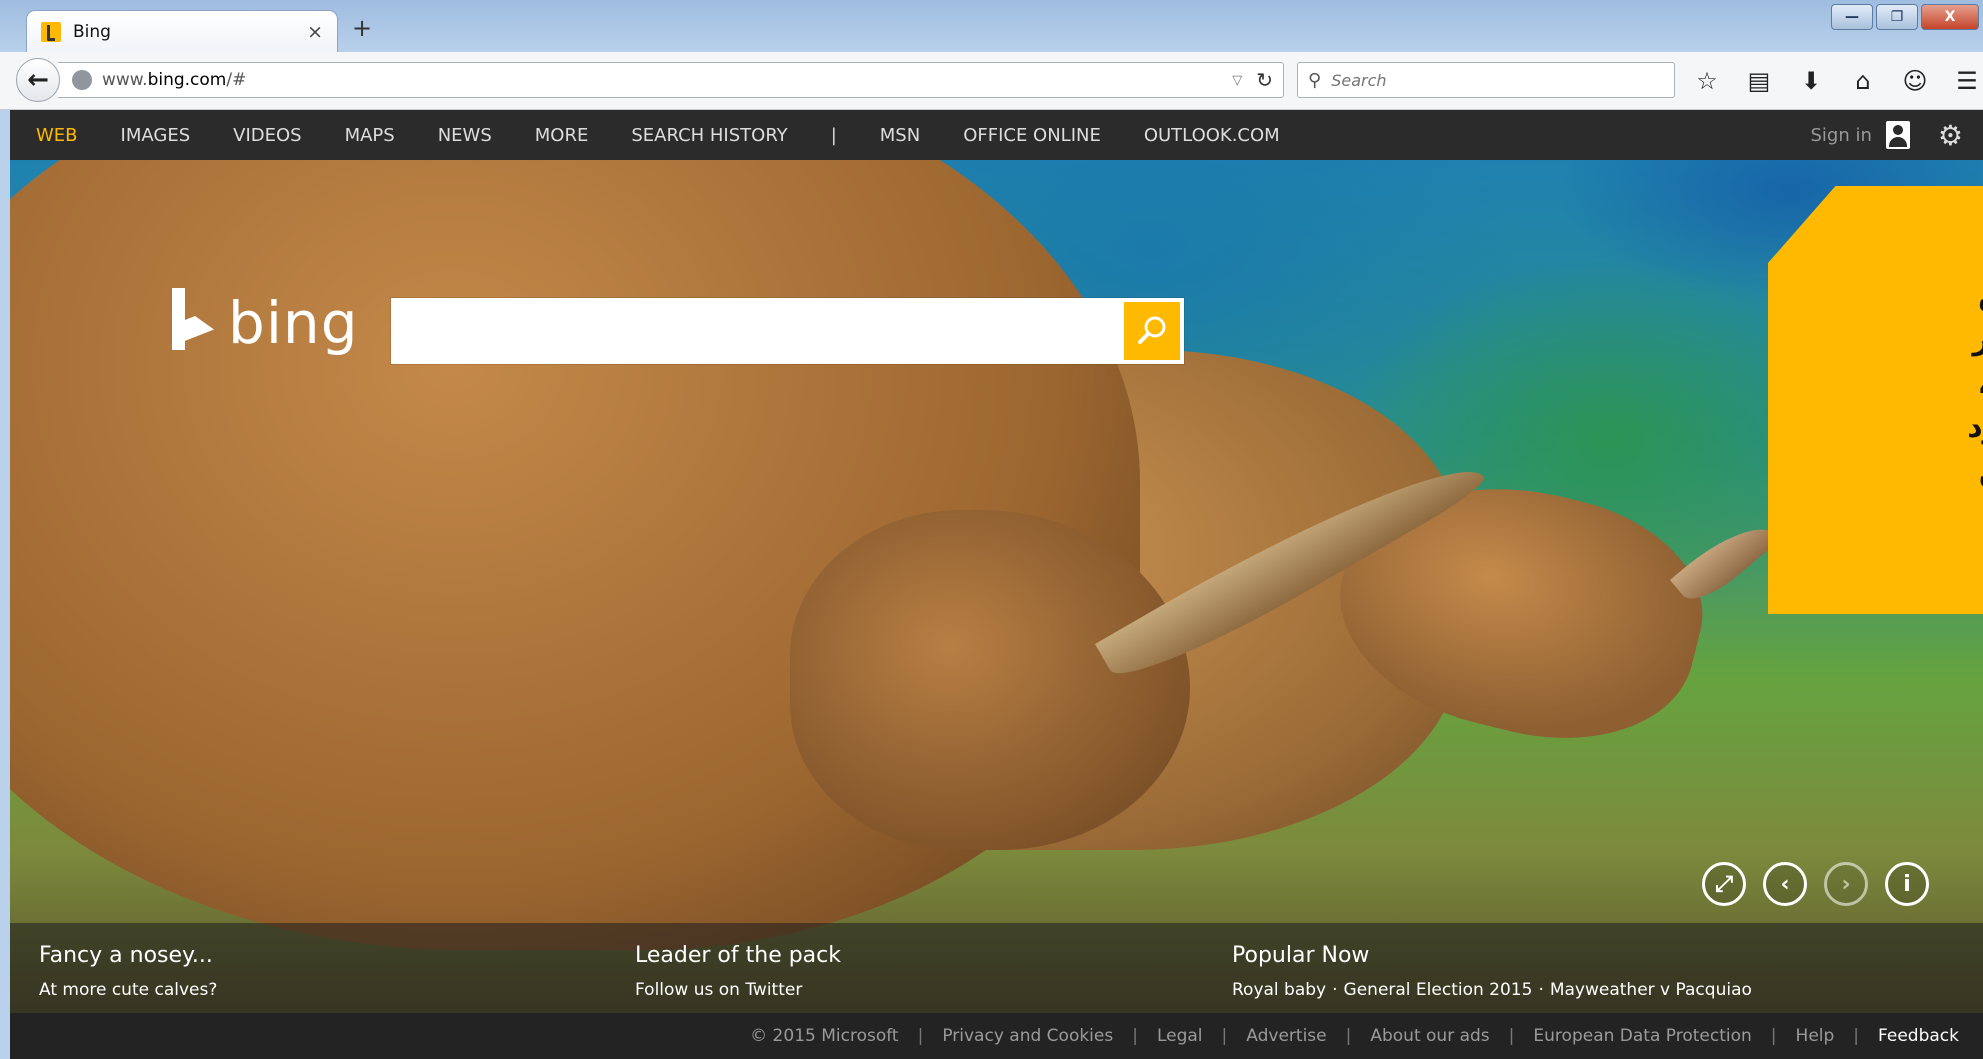 The width and height of the screenshot is (1983, 1059). I want to click on tile-subtitle: At more cute calves?, so click(128, 990).